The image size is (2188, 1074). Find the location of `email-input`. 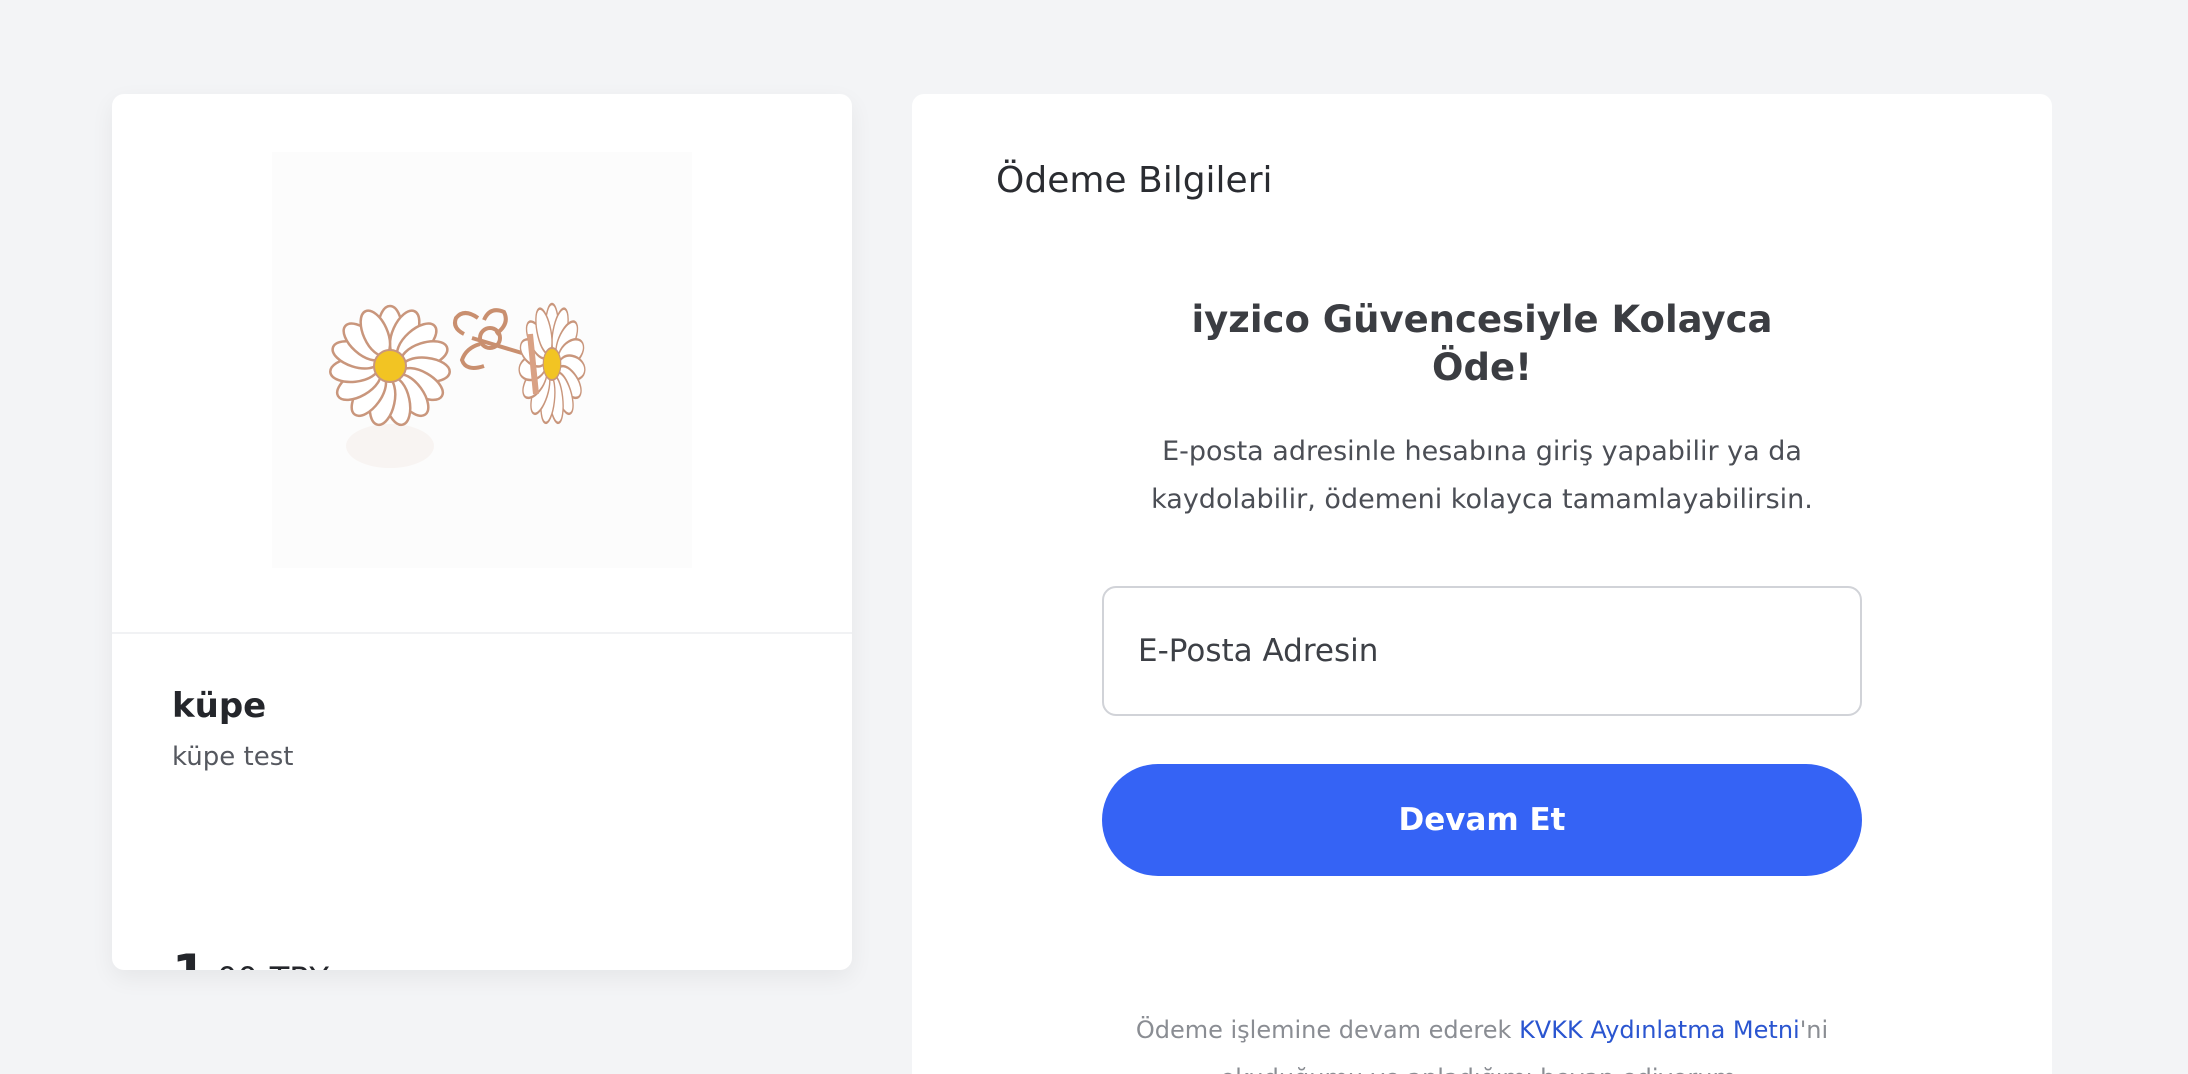

email-input is located at coordinates (1482, 651).